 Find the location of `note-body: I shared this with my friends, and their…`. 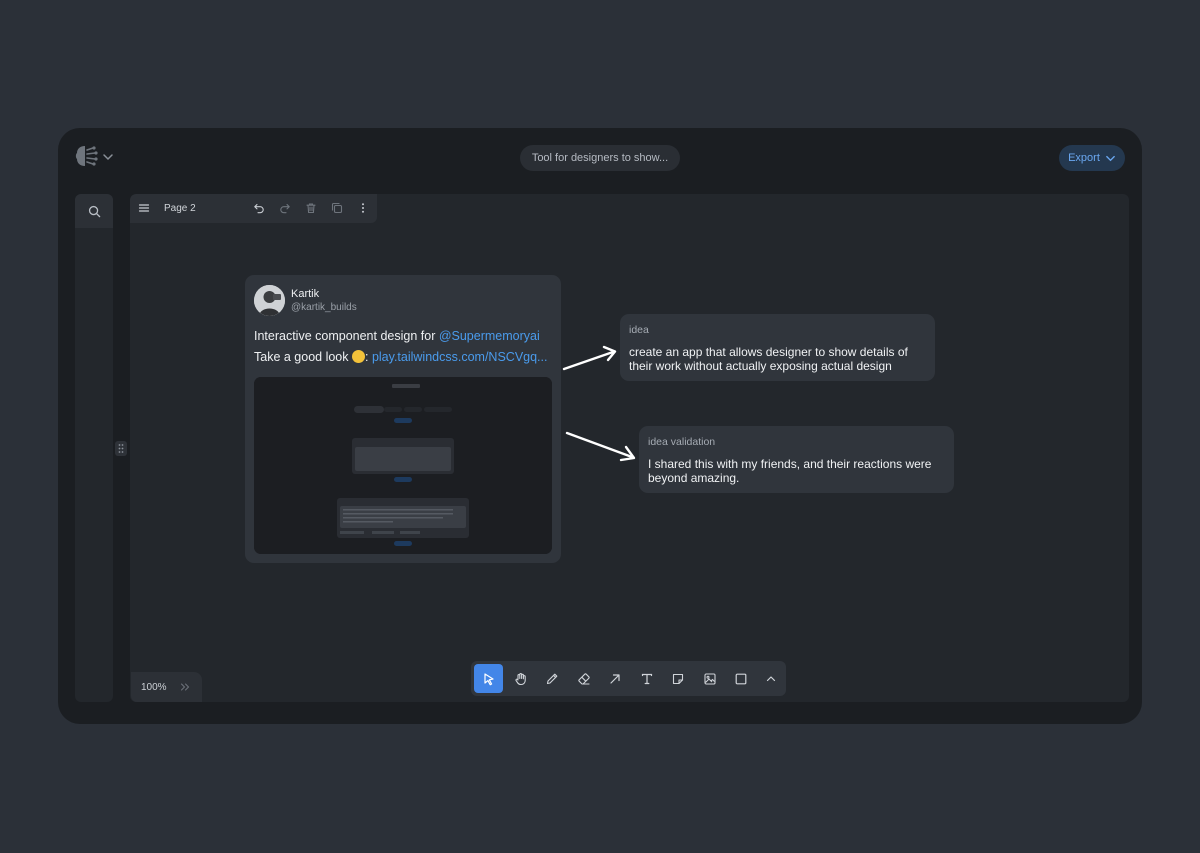

note-body: I shared this with my friends, and their… is located at coordinates (790, 471).